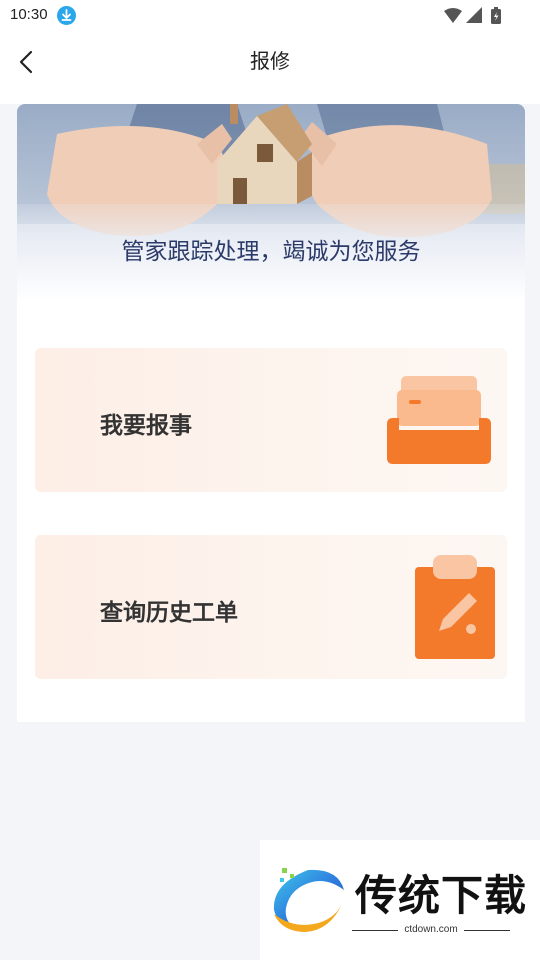 This screenshot has width=540, height=960. Describe the element at coordinates (487, 930) in the screenshot. I see `watermark-divider-right` at that location.